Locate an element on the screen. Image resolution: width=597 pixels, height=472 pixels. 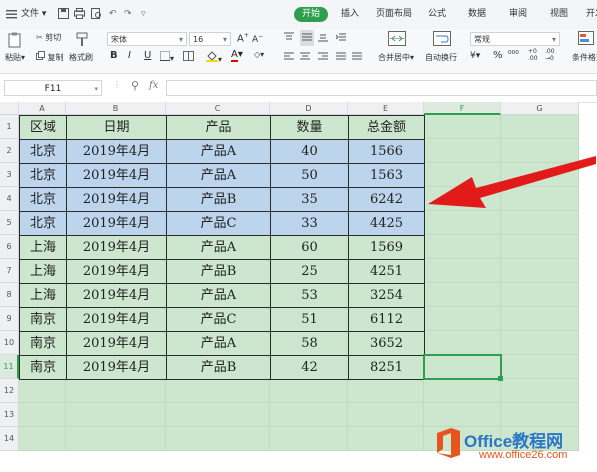
copy-button: 复制 is located at coordinates (50, 57).